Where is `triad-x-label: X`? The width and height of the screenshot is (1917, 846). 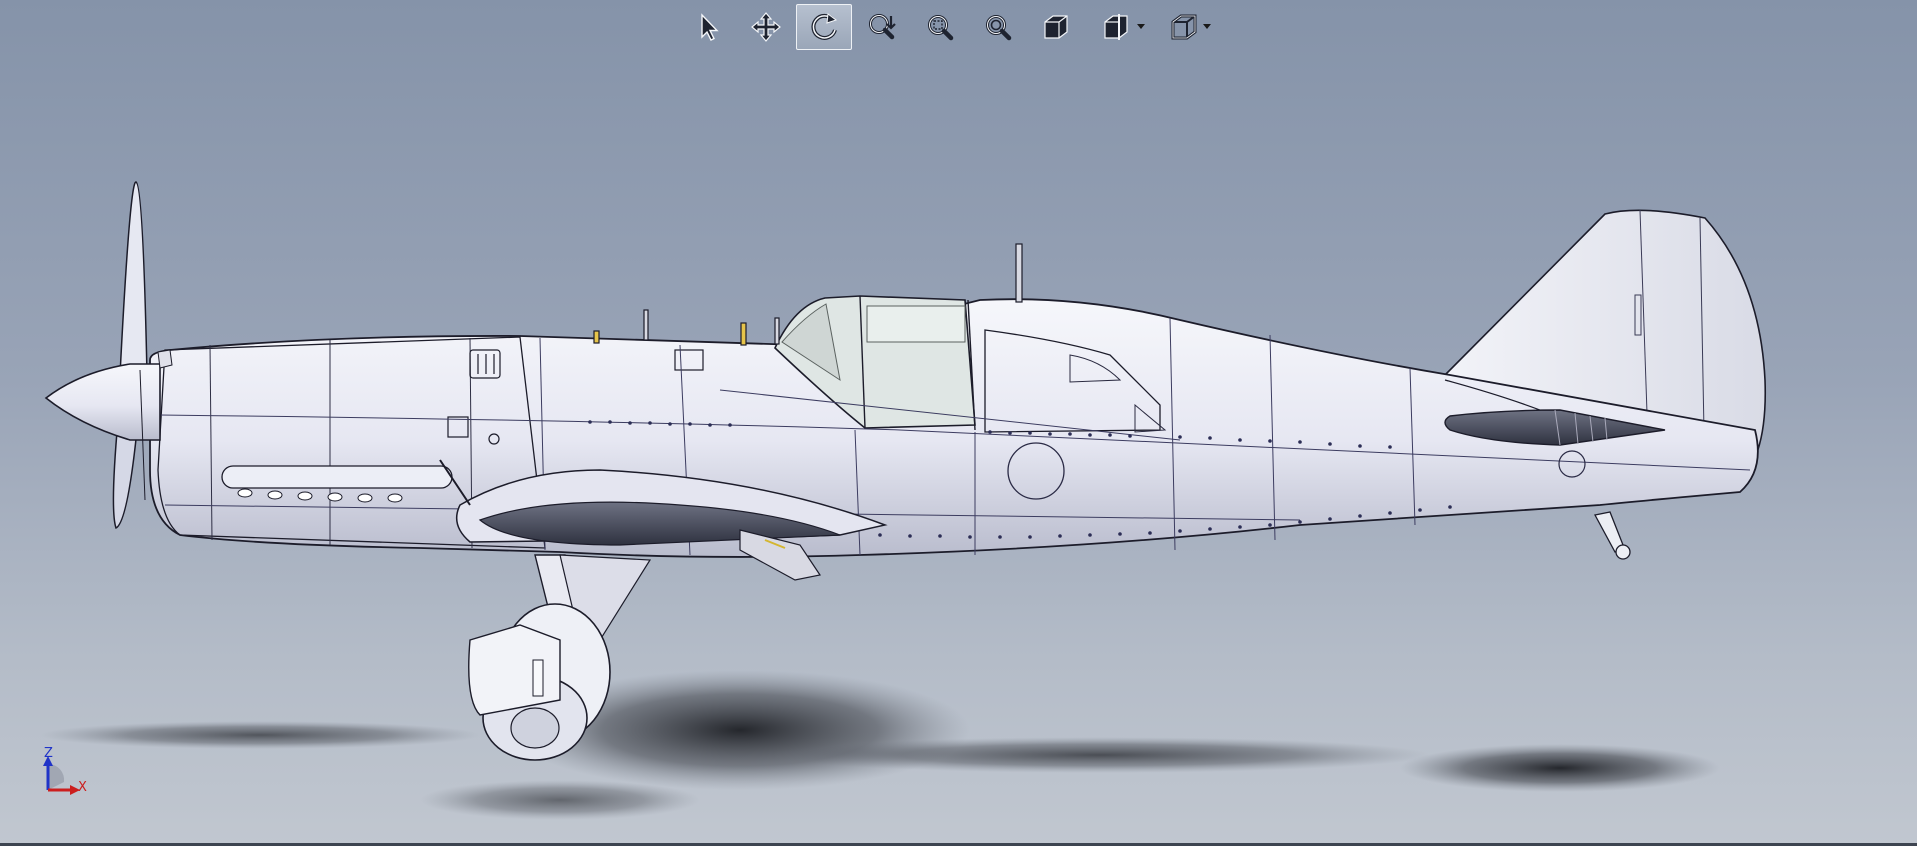
triad-x-label: X is located at coordinates (82, 787).